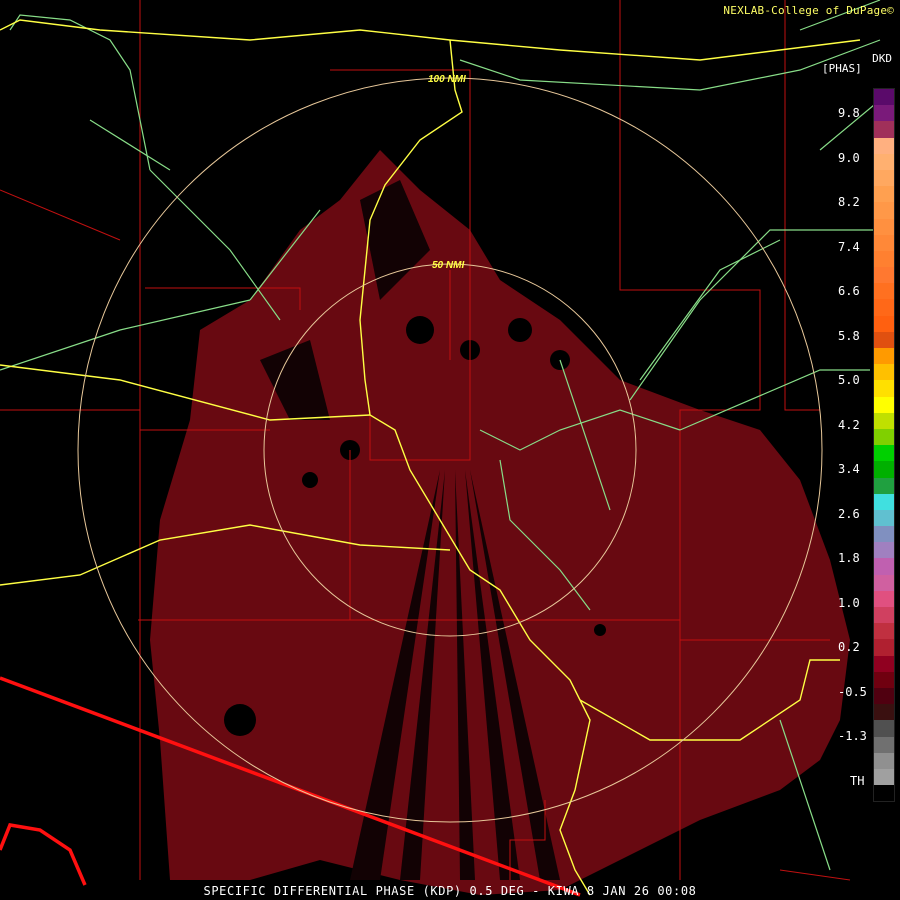 The image size is (900, 900). What do you see at coordinates (849, 647) in the screenshot?
I see `color-scale-label: 0.2` at bounding box center [849, 647].